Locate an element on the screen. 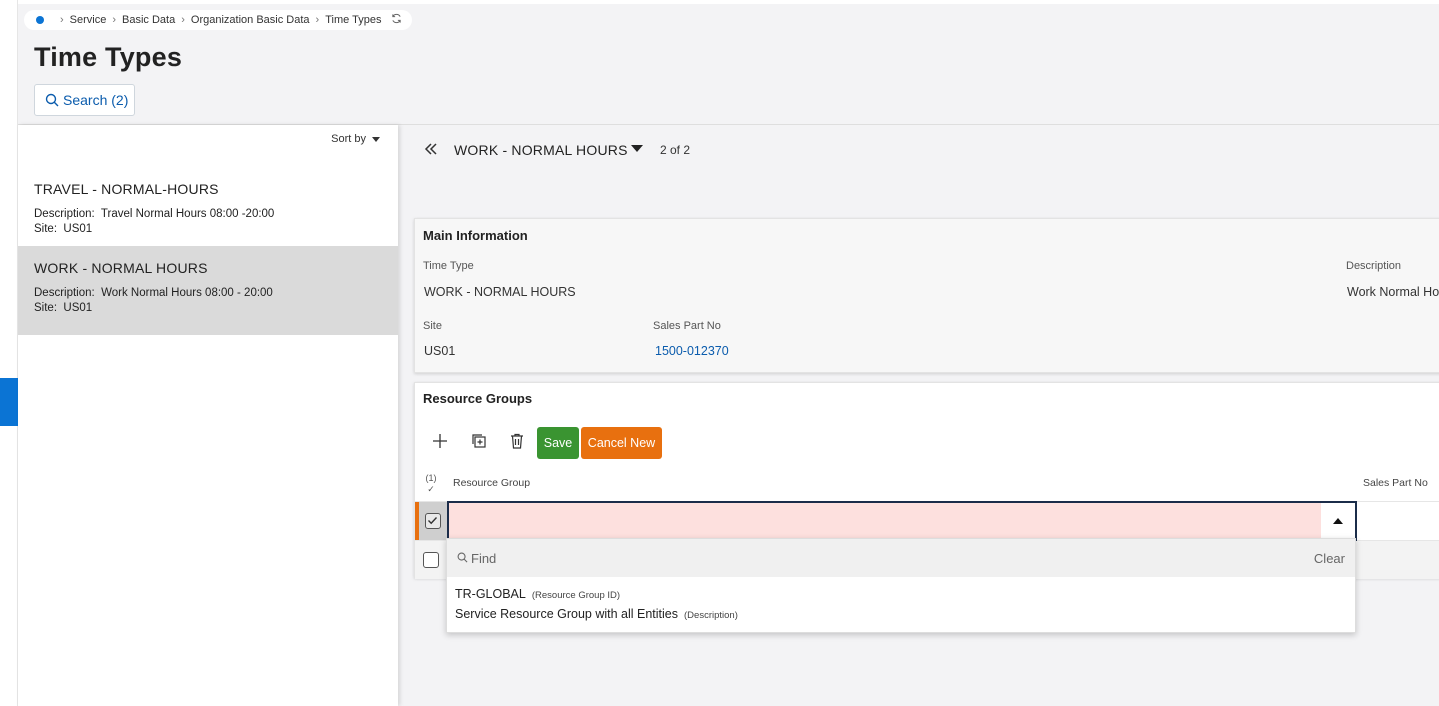 The height and width of the screenshot is (706, 1439). breadcrumb-item-time-types: Time Types is located at coordinates (353, 20).